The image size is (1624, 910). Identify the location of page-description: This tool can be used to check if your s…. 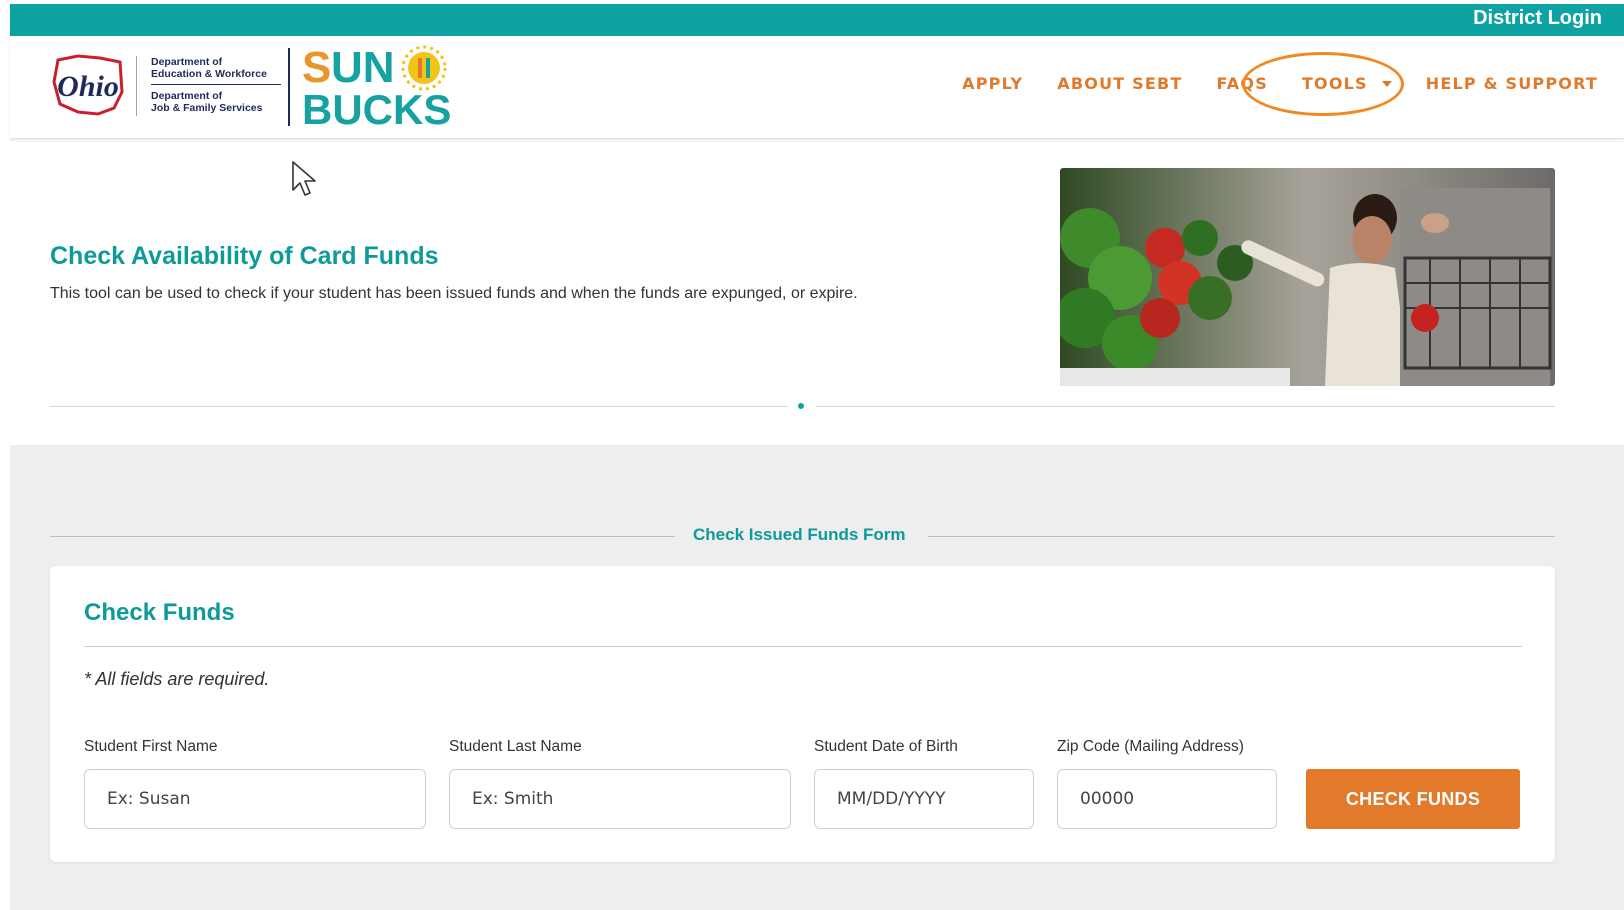
(454, 293).